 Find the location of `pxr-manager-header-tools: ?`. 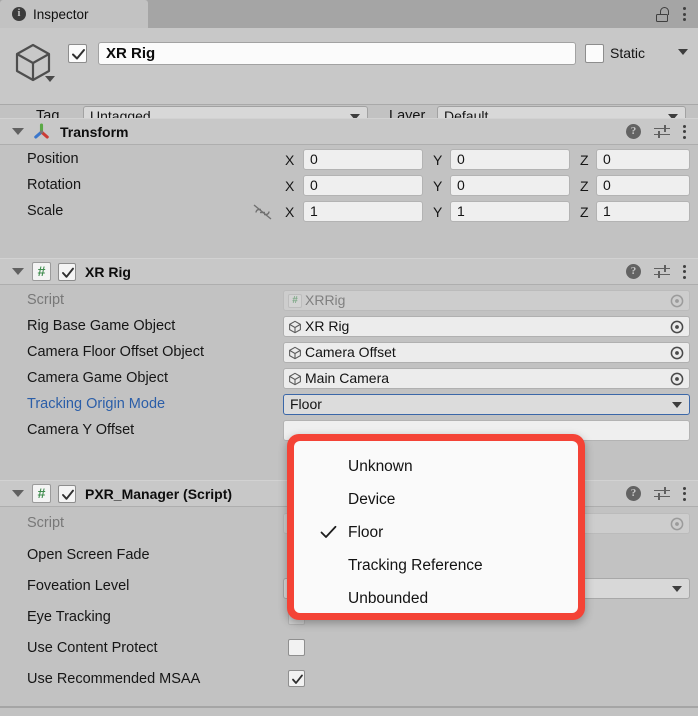

pxr-manager-header-tools: ? is located at coordinates (662, 493).